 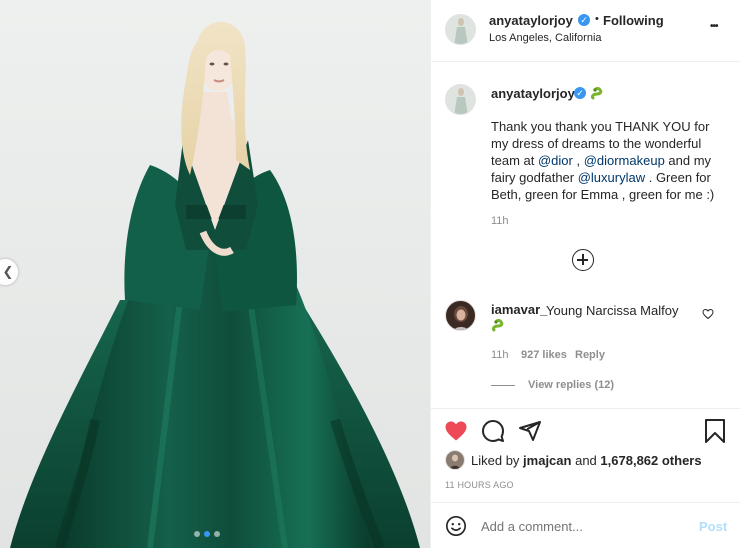 What do you see at coordinates (503, 385) in the screenshot?
I see `replies-divider` at bounding box center [503, 385].